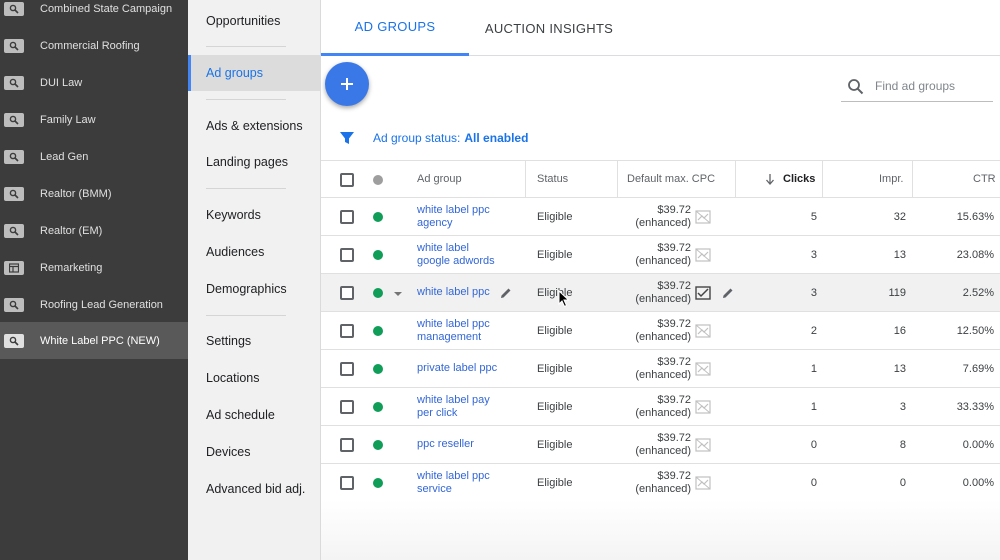 The image size is (1000, 560). Describe the element at coordinates (978, 482) in the screenshot. I see `row-ctr: 0.00%` at that location.